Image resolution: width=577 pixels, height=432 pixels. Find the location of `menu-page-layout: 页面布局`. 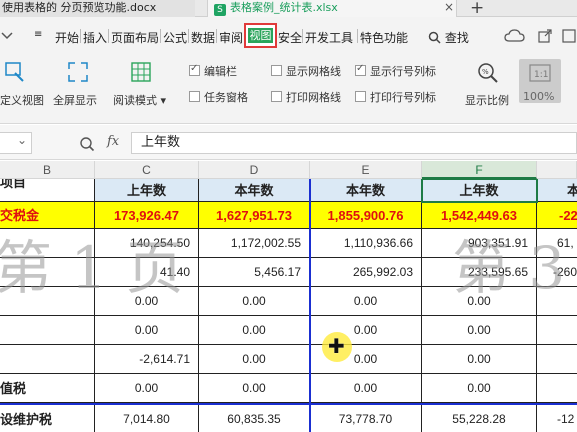

menu-page-layout: 页面布局 is located at coordinates (135, 37).